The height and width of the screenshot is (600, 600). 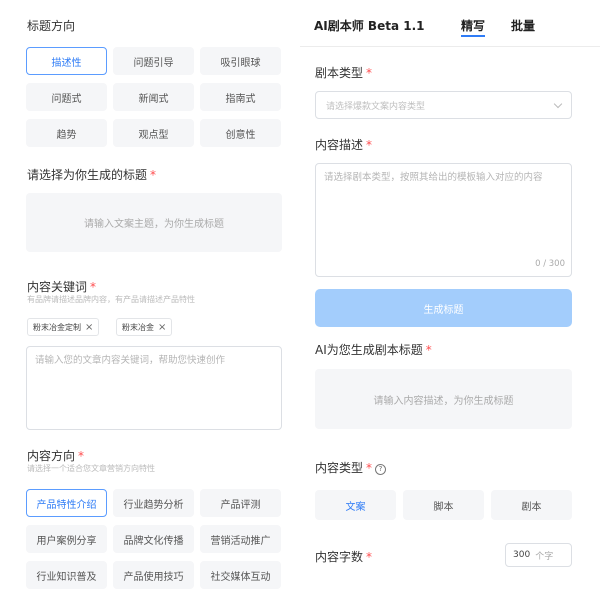 I want to click on tab-batch: 批量, so click(x=523, y=25).